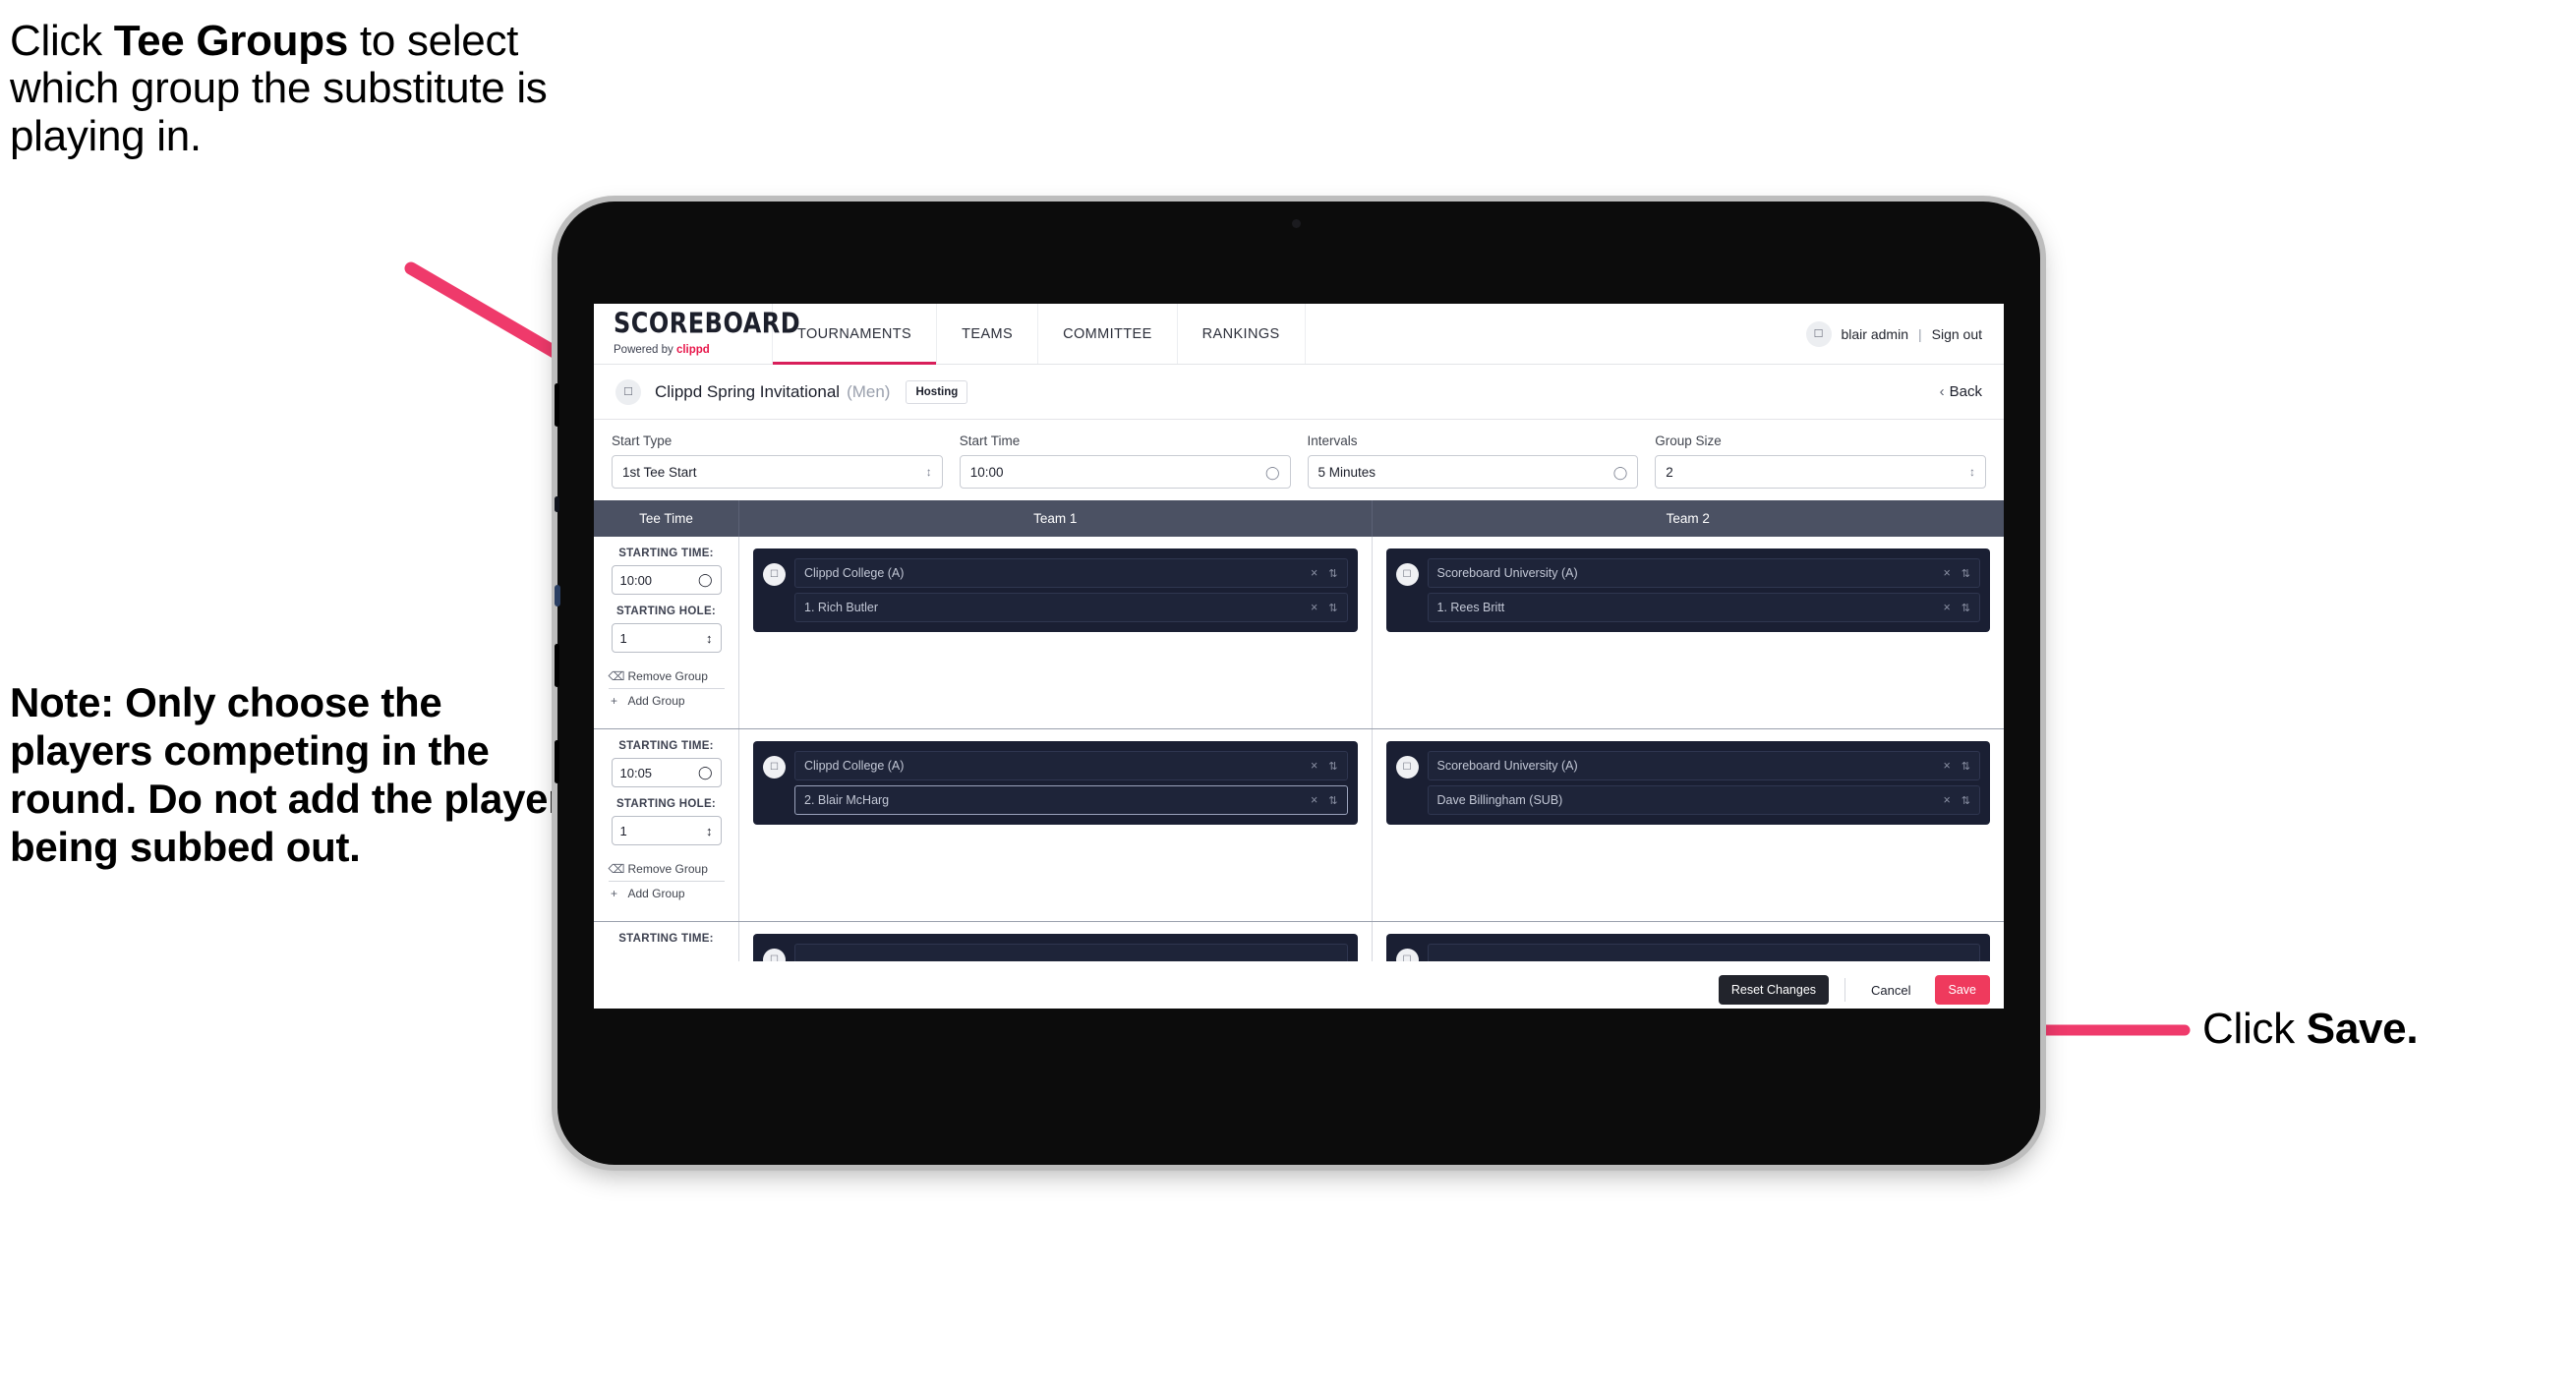 Image resolution: width=2576 pixels, height=1385 pixels. I want to click on sign-out-link: Sign out, so click(1957, 334).